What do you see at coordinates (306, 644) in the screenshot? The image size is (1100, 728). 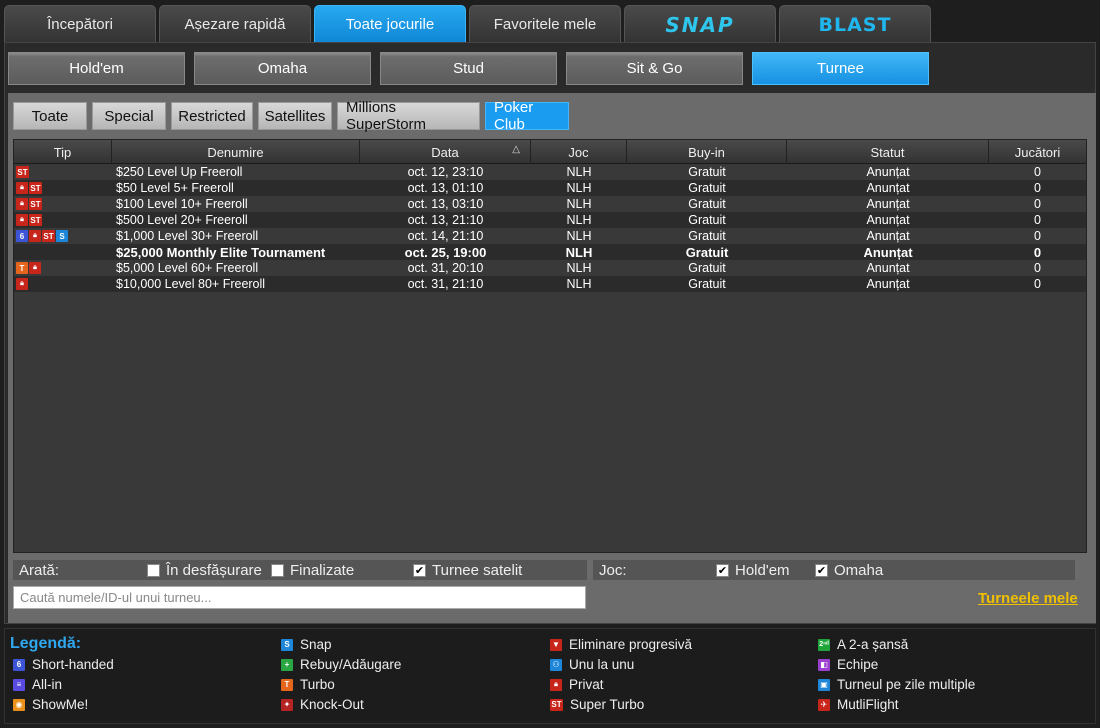 I see `legend-item: S Snap` at bounding box center [306, 644].